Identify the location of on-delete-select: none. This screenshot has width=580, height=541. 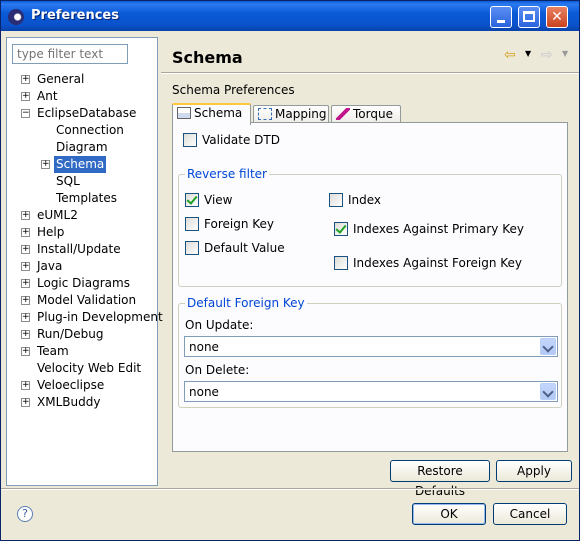
(371, 391).